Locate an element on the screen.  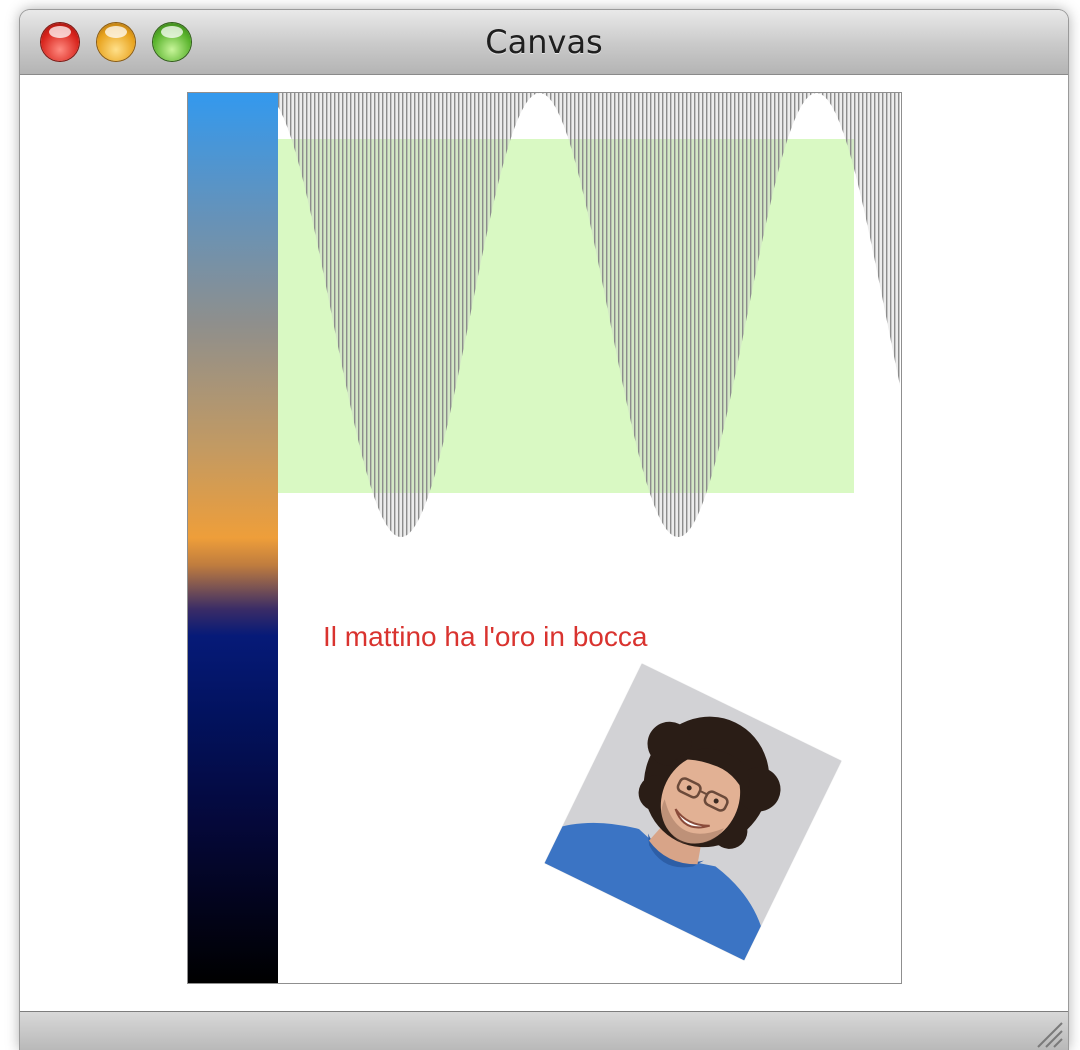
title-bar: Canvas is located at coordinates (544, 42).